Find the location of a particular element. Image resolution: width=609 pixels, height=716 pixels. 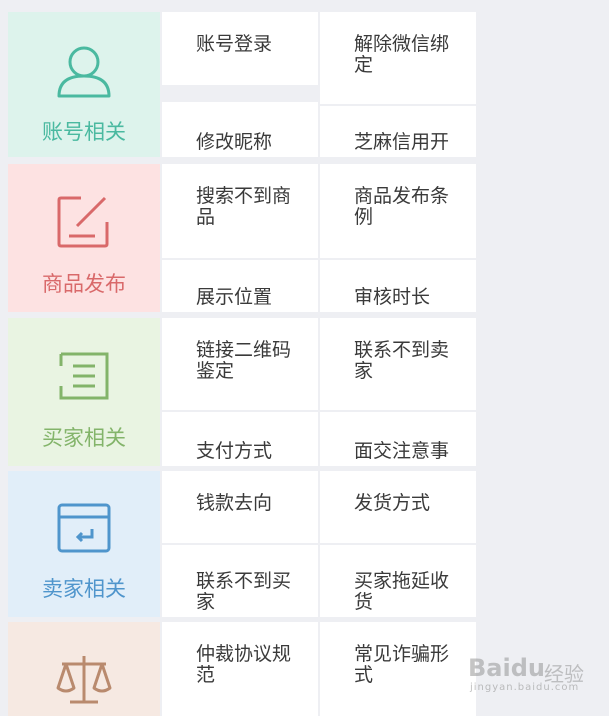

category-seller: 卖家相关 is located at coordinates (84, 544).